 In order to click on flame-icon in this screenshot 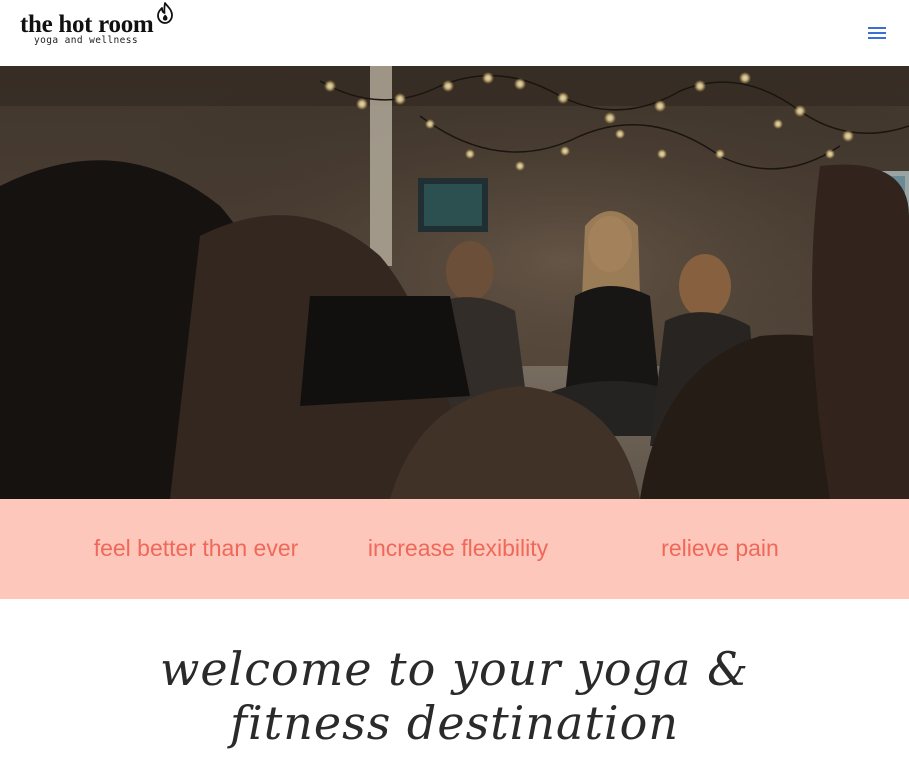, I will do `click(165, 13)`.